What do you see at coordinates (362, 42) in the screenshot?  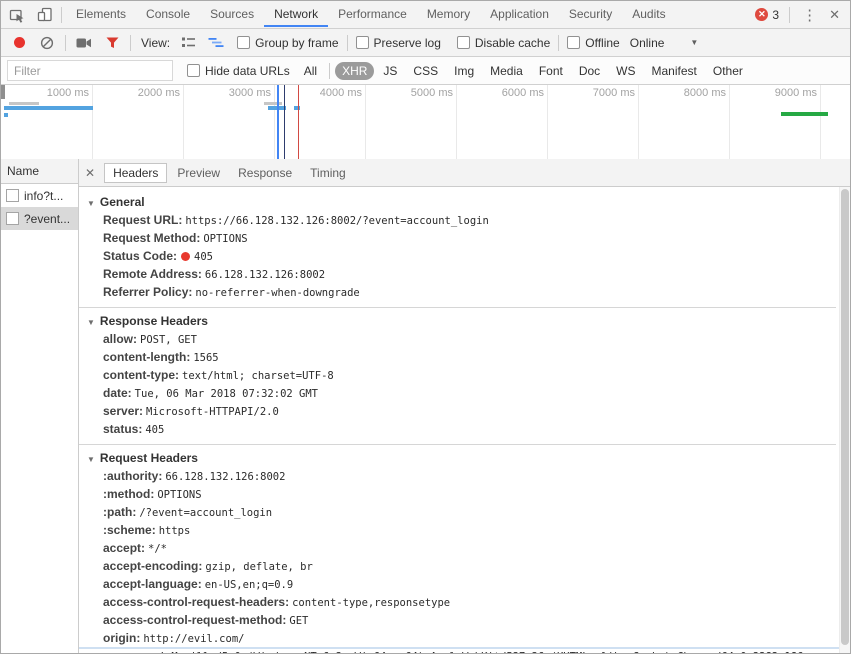 I see `preserve-log-checkbox` at bounding box center [362, 42].